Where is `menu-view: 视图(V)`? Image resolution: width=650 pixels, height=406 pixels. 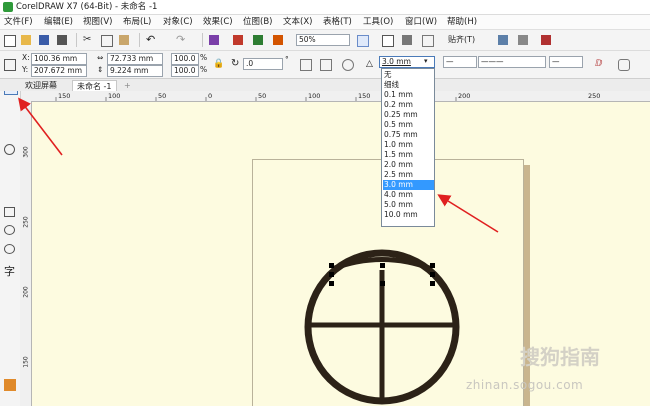
menu-view: 视图(V) is located at coordinates (97, 22).